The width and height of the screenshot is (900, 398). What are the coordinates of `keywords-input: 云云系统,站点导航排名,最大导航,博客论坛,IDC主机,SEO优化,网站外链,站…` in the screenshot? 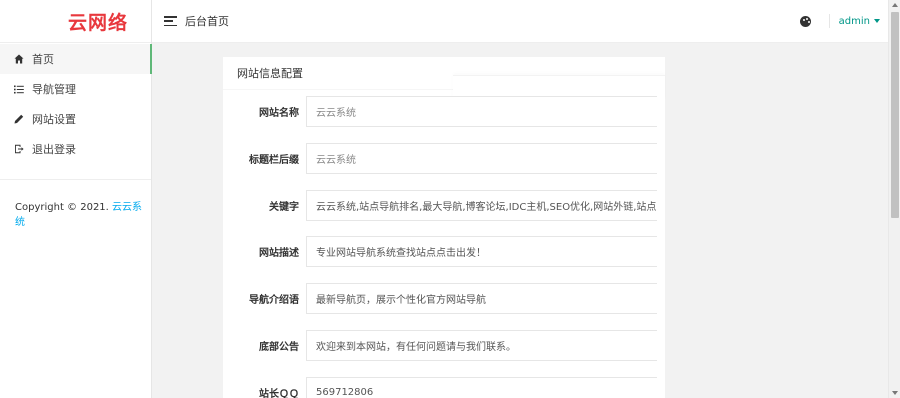 It's located at (481, 205).